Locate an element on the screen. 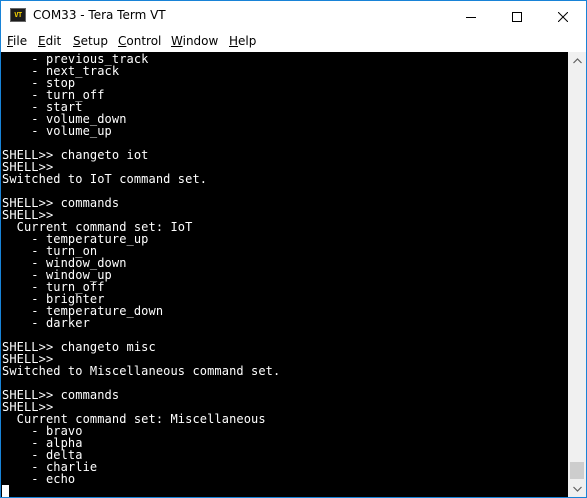 This screenshot has height=498, width=587. terminal-line: Switched to IoT command set. is located at coordinates (105, 179).